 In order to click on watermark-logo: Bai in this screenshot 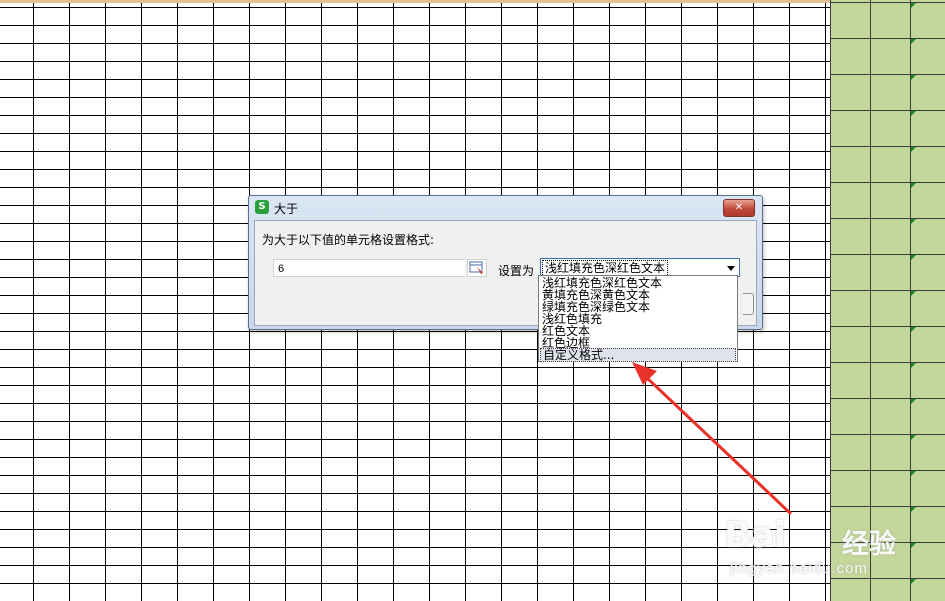, I will do `click(755, 535)`.